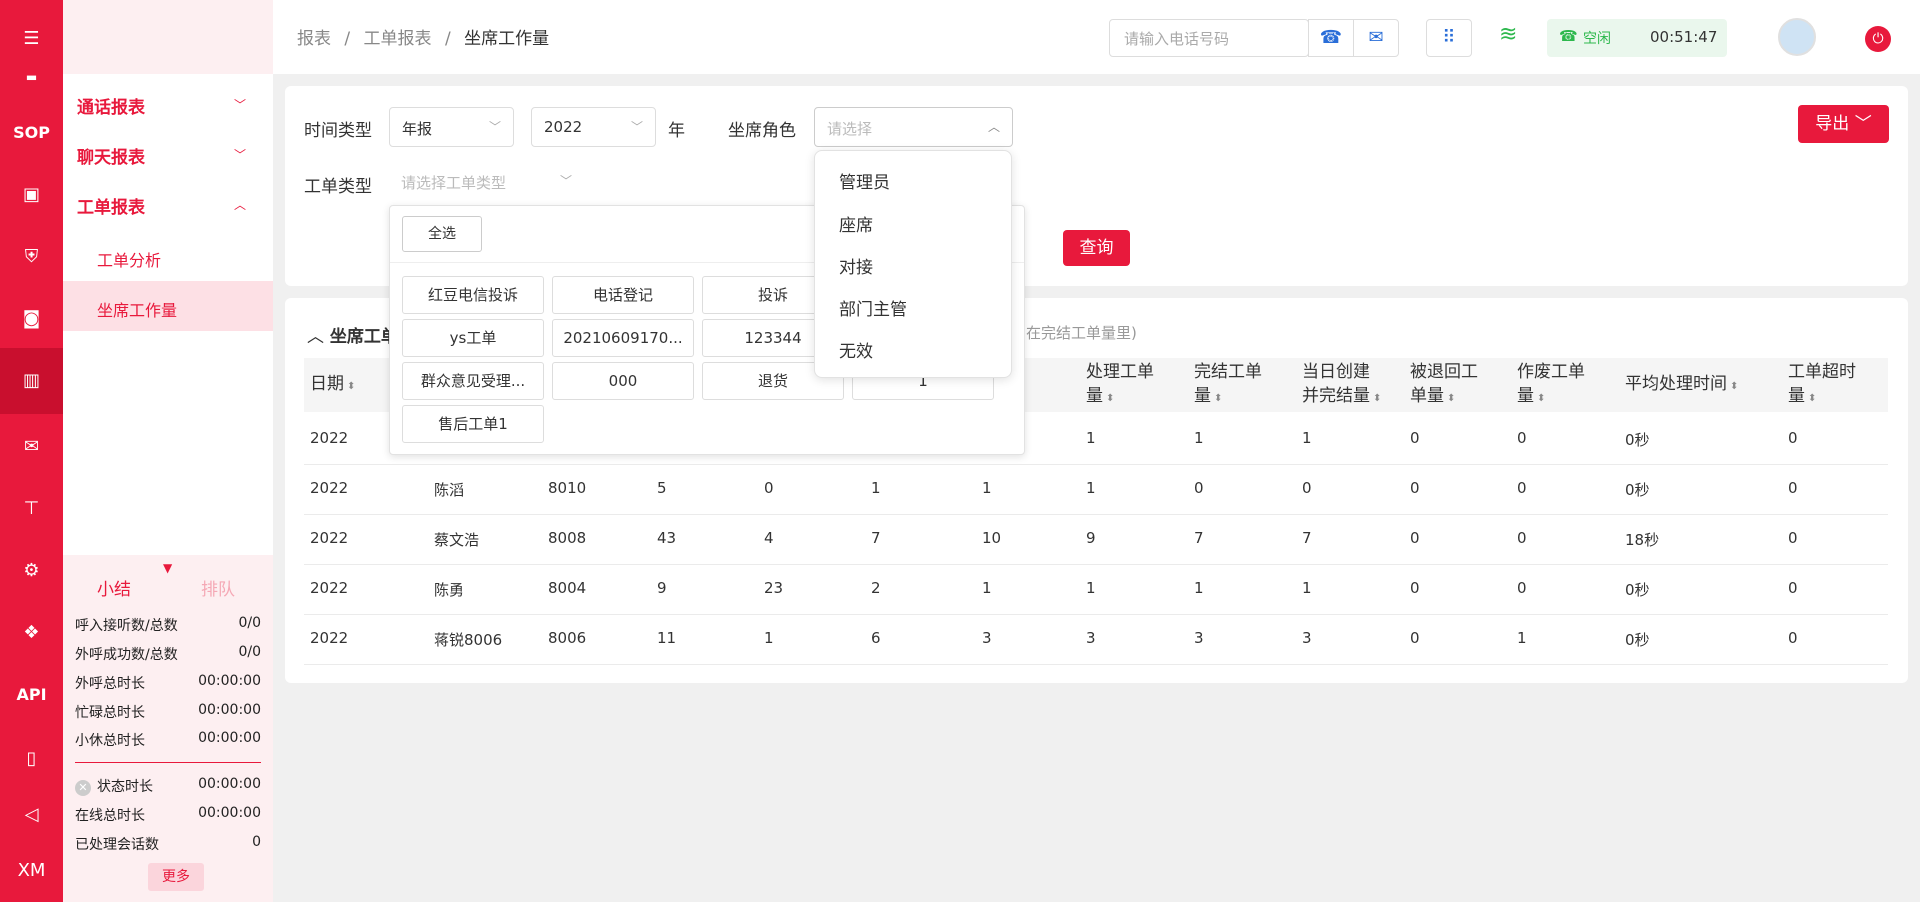  Describe the element at coordinates (451, 127) in the screenshot. I see `time-type-select: 年报 ﹀` at that location.